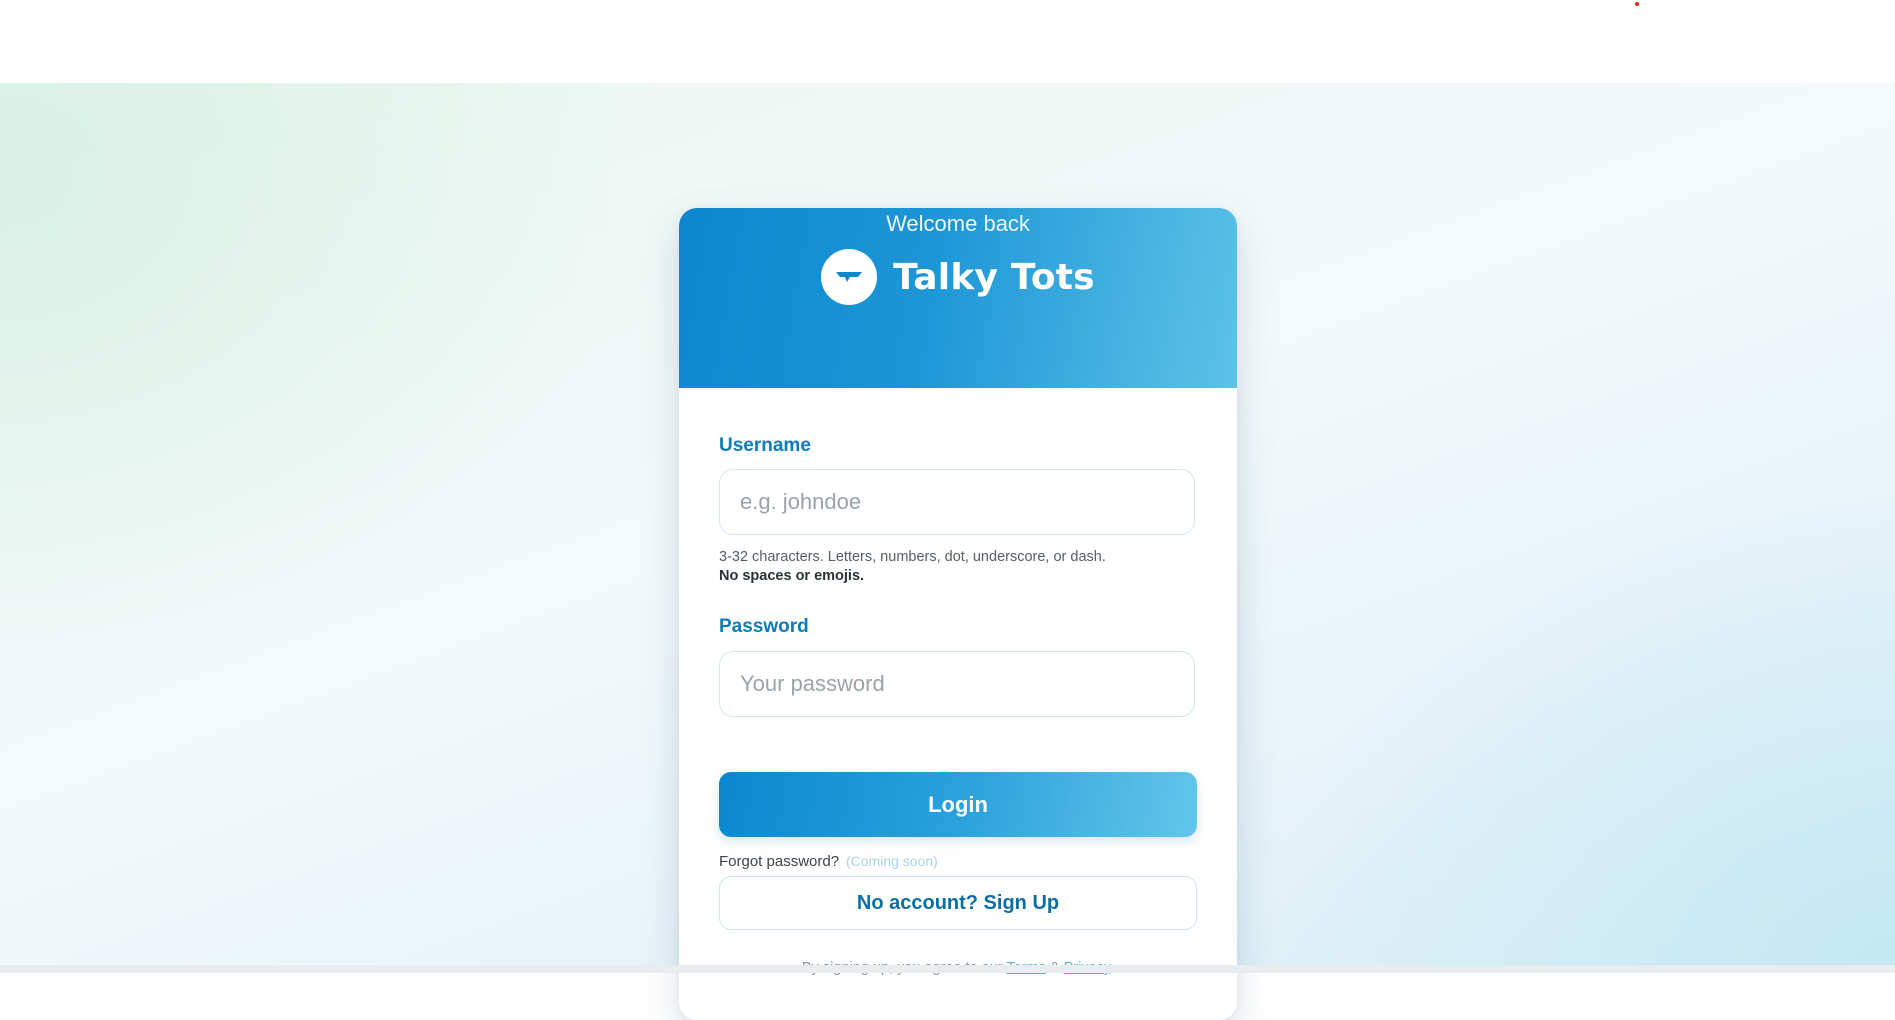 This screenshot has width=1895, height=1020. I want to click on brand: Talky Tots, so click(958, 277).